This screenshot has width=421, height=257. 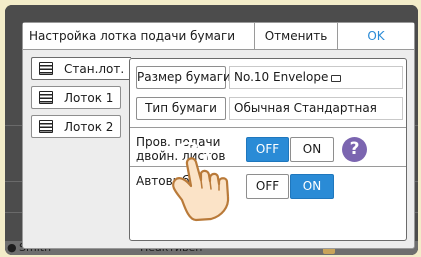 I want to click on help-icon: ?, so click(x=354, y=149).